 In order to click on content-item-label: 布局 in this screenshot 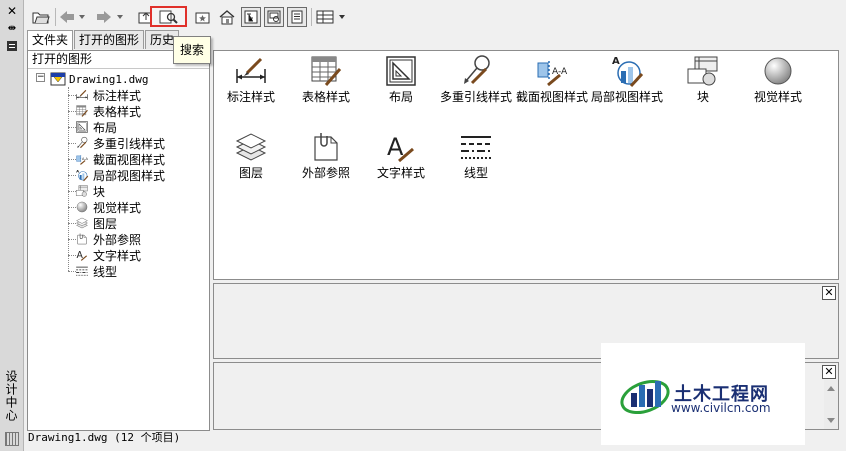, I will do `click(400, 97)`.